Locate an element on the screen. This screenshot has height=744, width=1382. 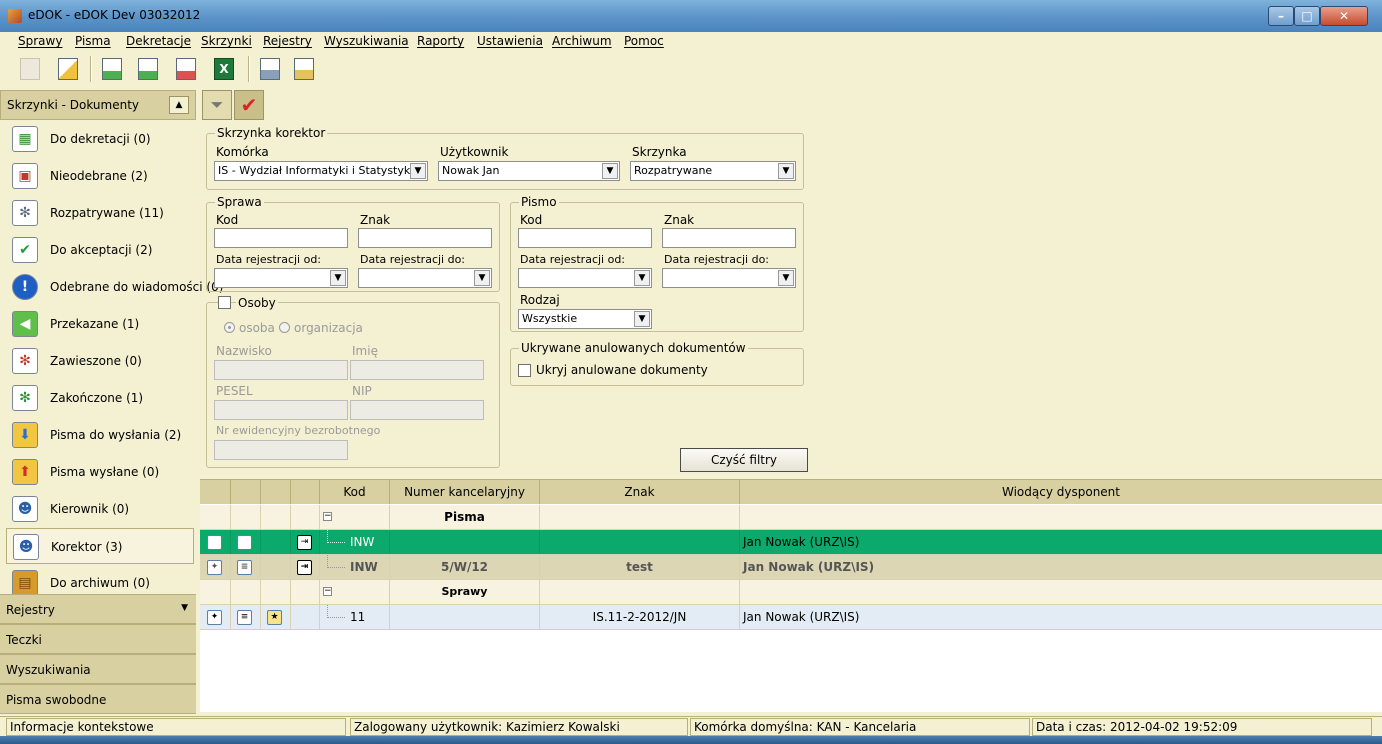
nav-section-rejestry: Rejestry ▼ is located at coordinates (98, 609).